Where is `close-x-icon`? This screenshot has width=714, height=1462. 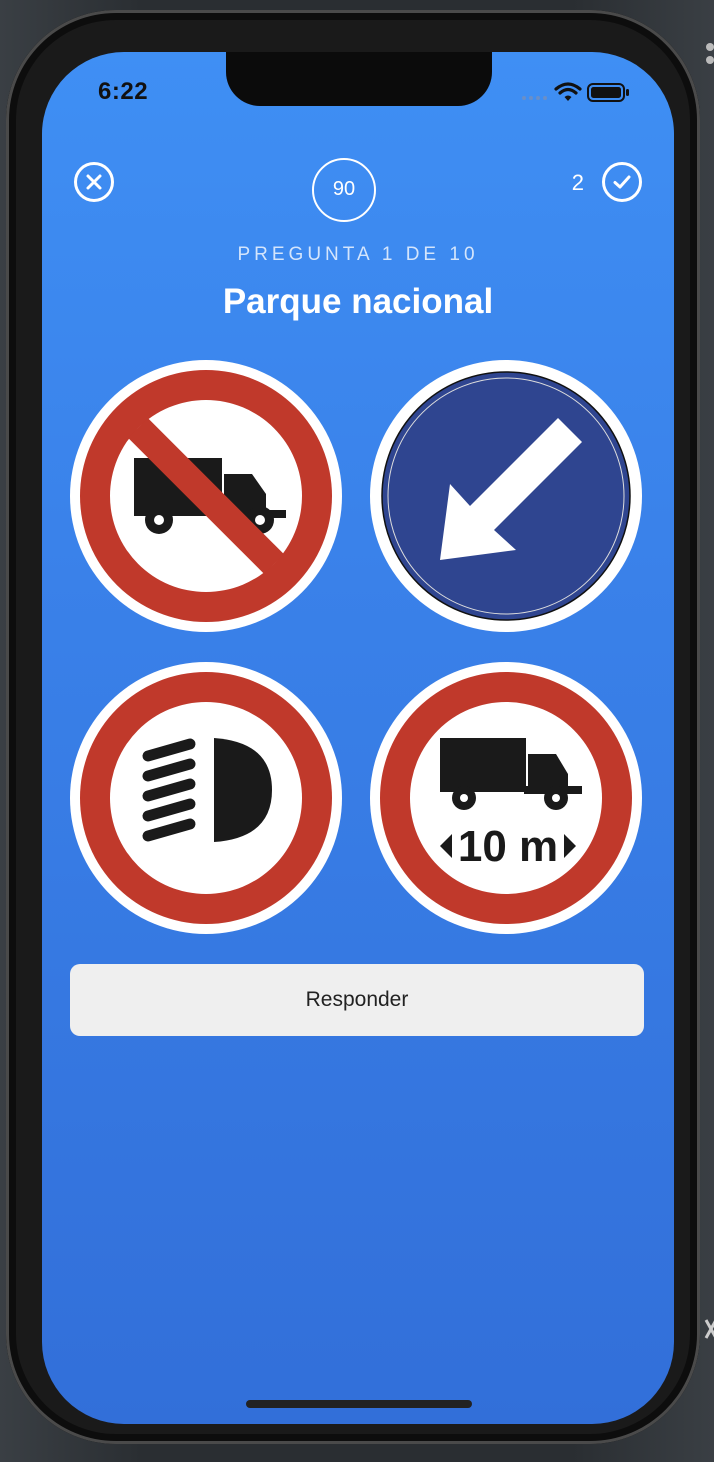 close-x-icon is located at coordinates (709, 1329).